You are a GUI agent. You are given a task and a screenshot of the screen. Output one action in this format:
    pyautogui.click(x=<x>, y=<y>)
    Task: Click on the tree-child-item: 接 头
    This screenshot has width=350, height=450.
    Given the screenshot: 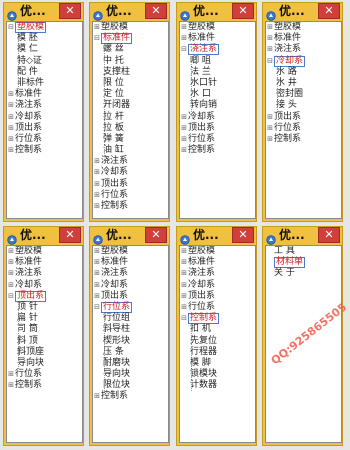 What is the action you would take?
    pyautogui.click(x=303, y=106)
    